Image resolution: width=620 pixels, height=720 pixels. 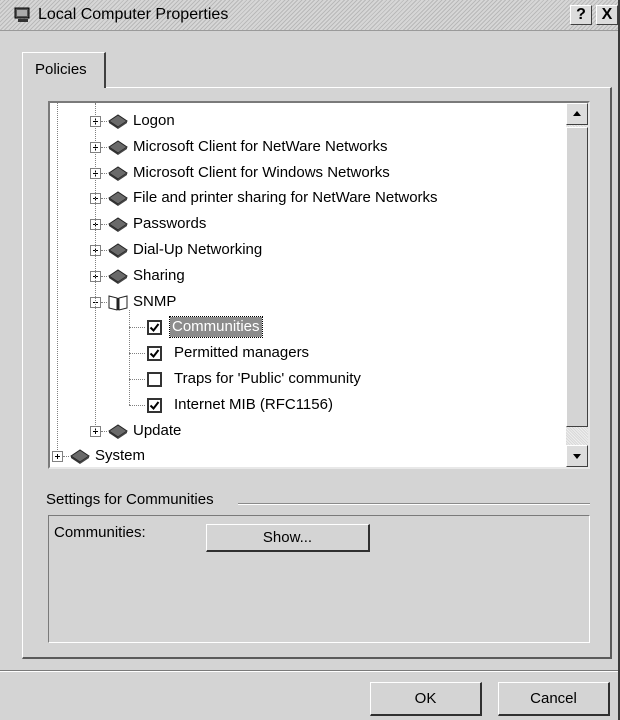 What do you see at coordinates (216, 327) in the screenshot?
I see `policy-checkbox-label: Communities` at bounding box center [216, 327].